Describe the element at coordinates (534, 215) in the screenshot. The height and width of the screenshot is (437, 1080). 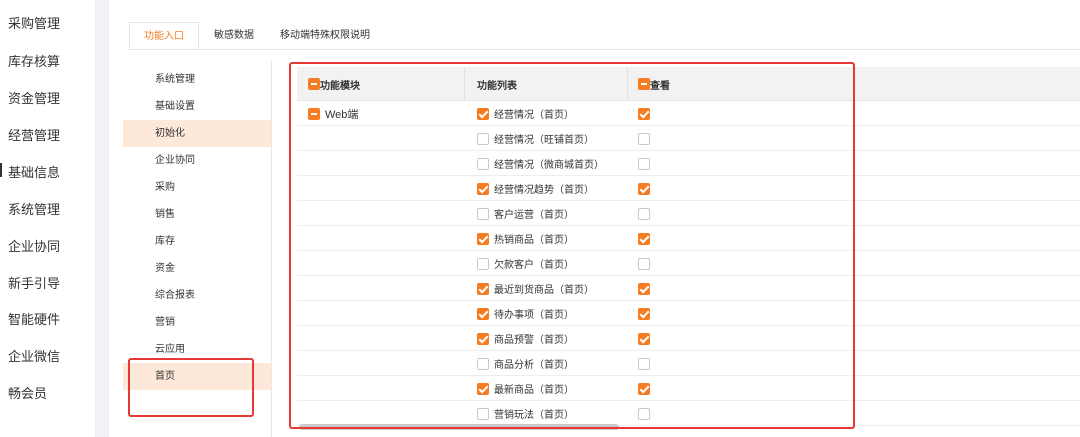
I see `function-label: 客户运营（首页）` at that location.